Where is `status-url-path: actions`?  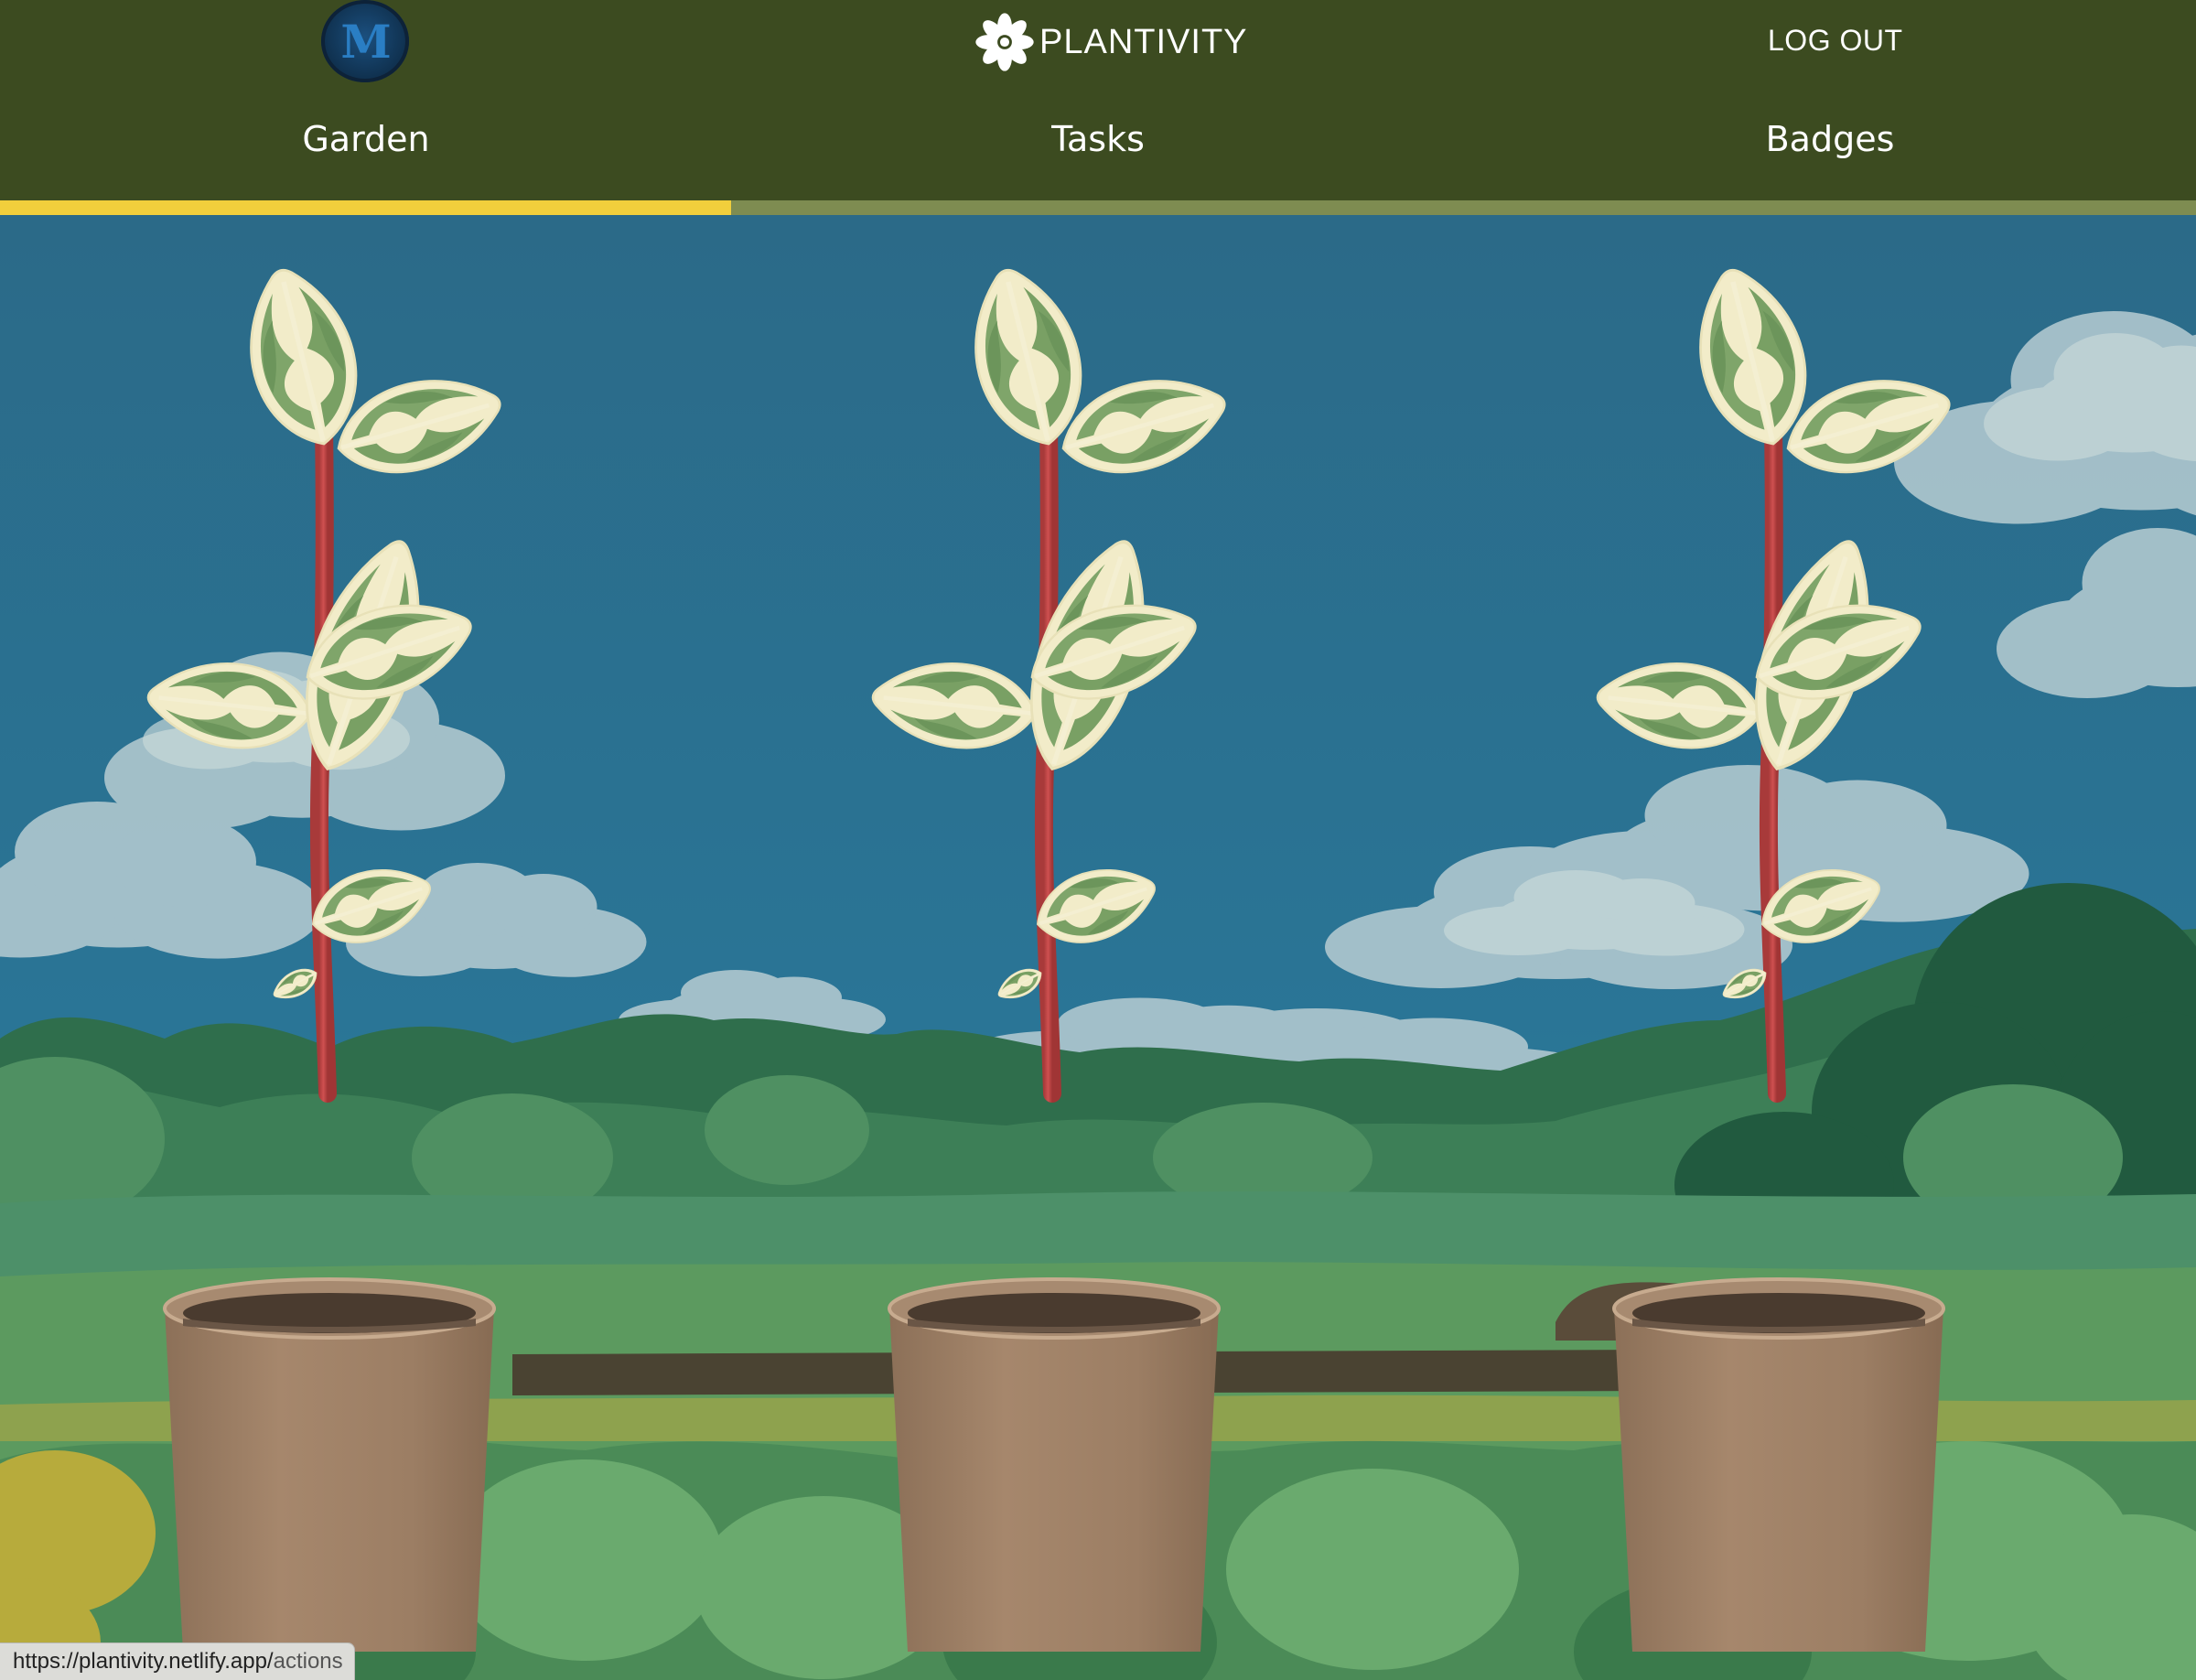 status-url-path: actions is located at coordinates (308, 1661).